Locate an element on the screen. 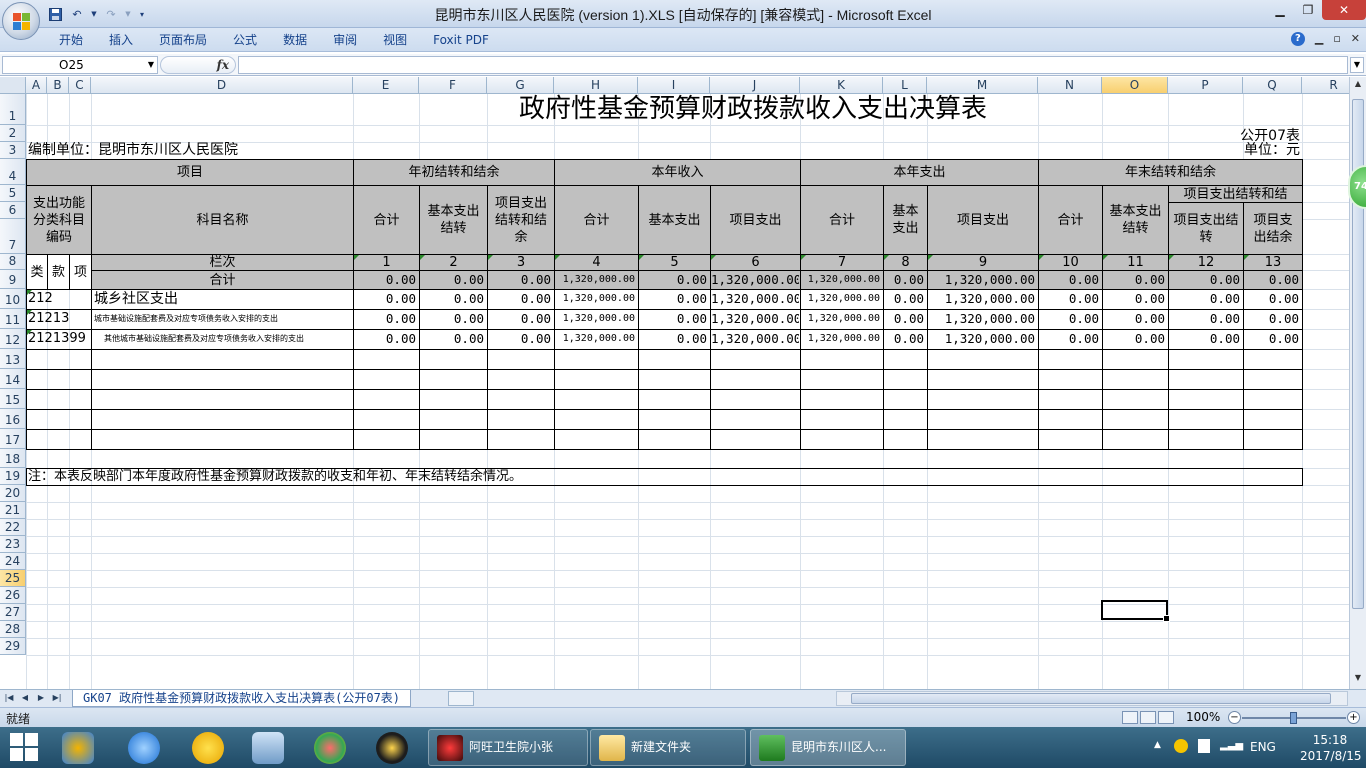  sheet-tab-gk07: GK07 政府性基金预算财政拨款收入支出决算表(公开07表) is located at coordinates (242, 698).